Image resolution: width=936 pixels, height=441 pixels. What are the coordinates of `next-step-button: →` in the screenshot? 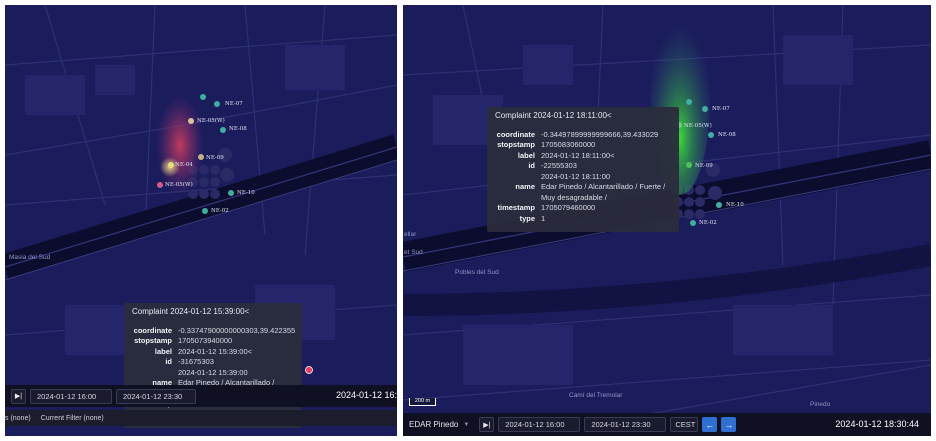 It's located at (729, 424).